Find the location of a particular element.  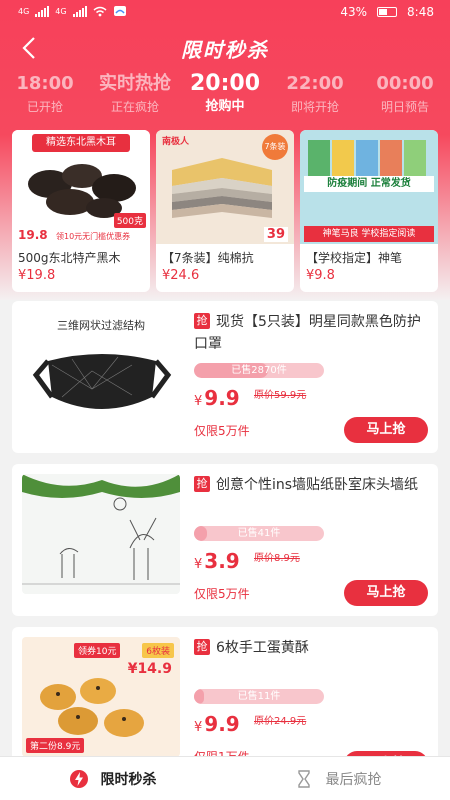

cloud-icon is located at coordinates (119, 11).